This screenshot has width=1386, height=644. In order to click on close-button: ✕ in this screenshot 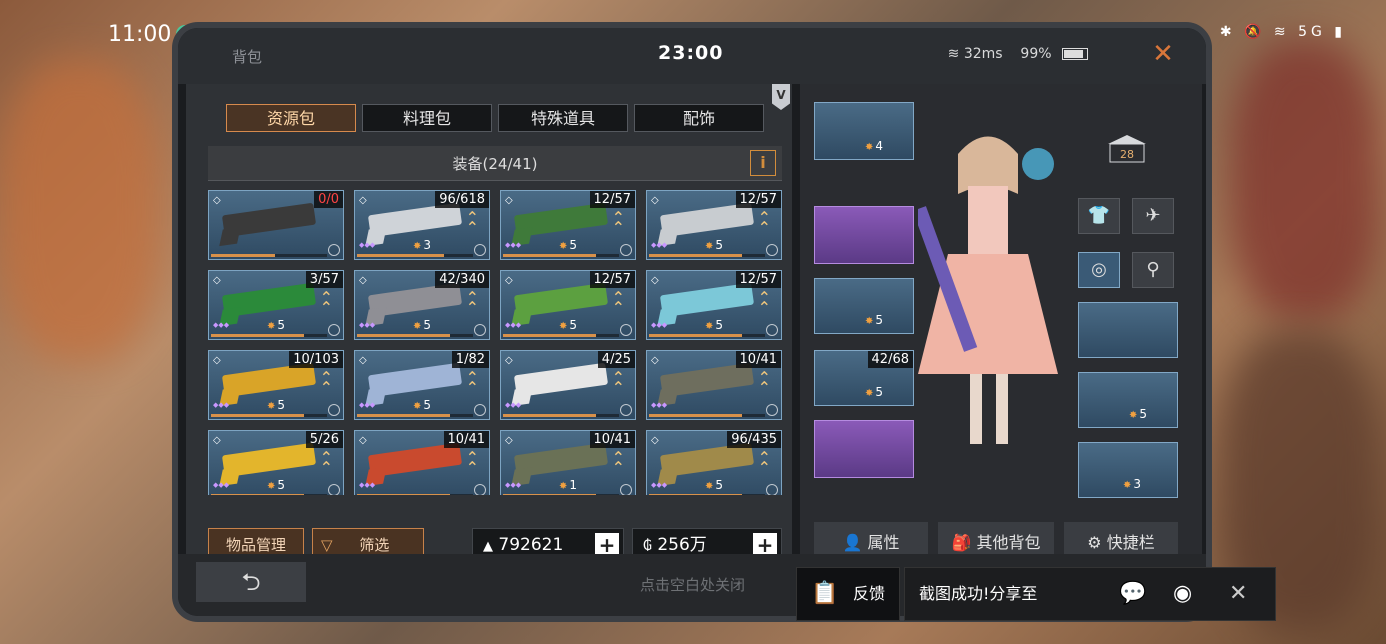, I will do `click(1163, 55)`.